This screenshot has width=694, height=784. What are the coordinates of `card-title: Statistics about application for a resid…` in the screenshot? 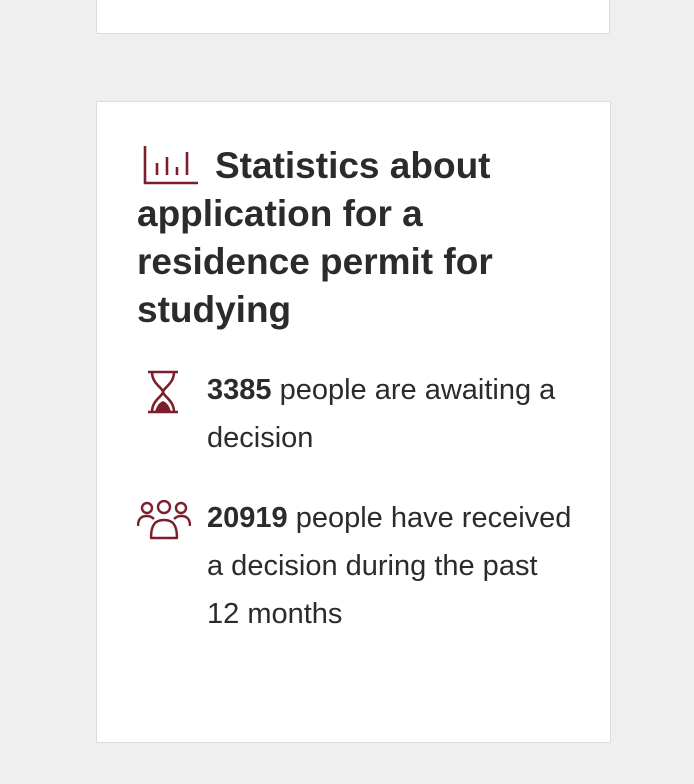 It's located at (315, 237).